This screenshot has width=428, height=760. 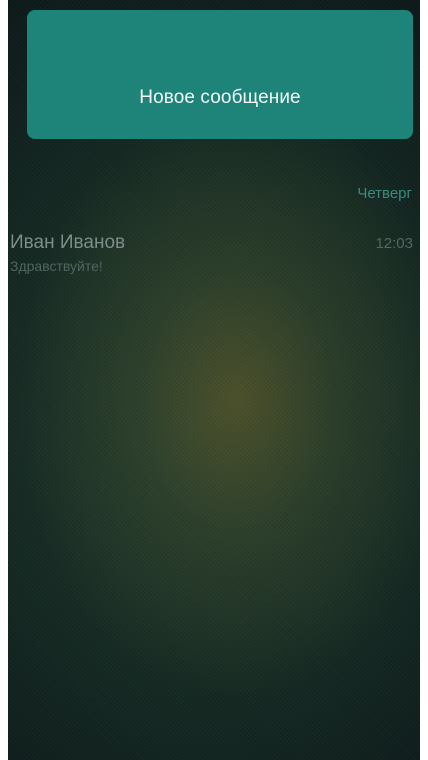 What do you see at coordinates (56, 266) in the screenshot?
I see `message-preview: Здравствуйте!` at bounding box center [56, 266].